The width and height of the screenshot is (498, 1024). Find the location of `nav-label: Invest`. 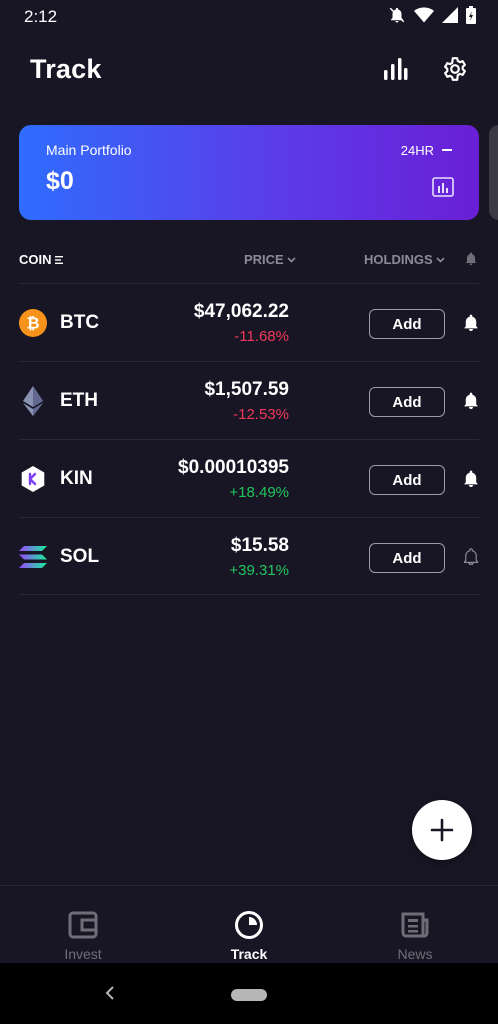

nav-label: Invest is located at coordinates (83, 954).